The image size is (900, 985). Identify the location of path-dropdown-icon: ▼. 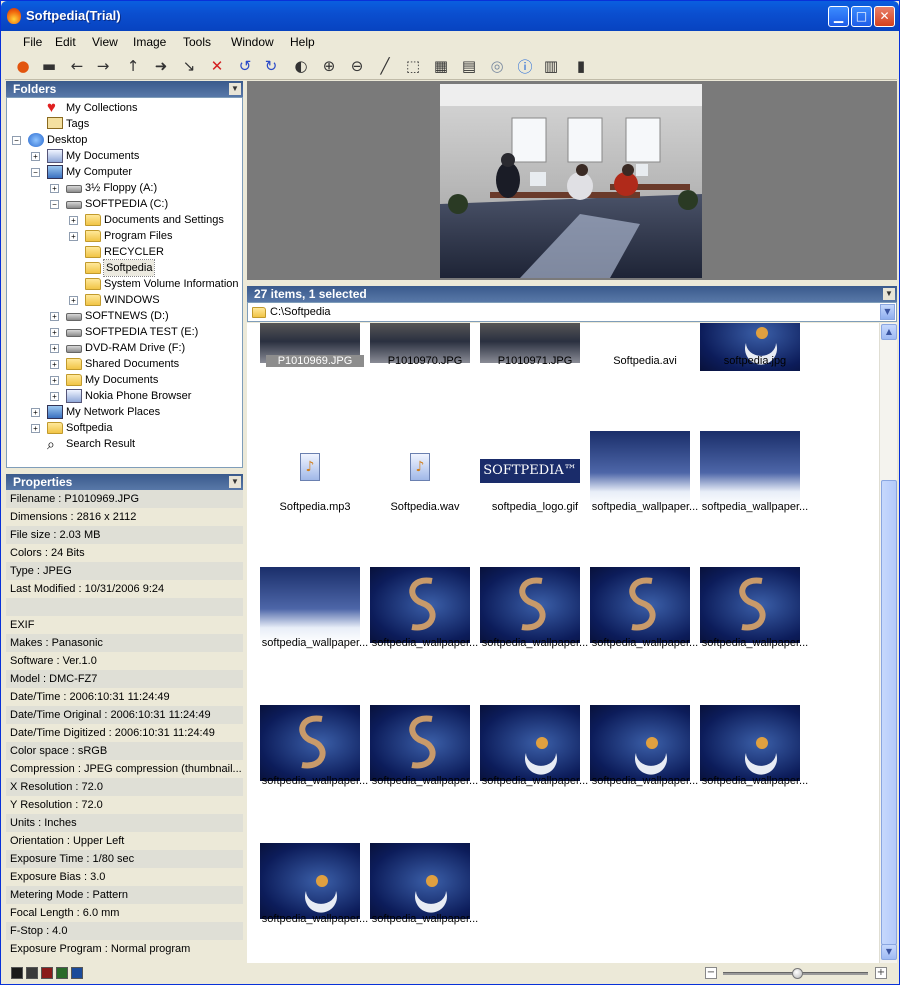
(887, 312).